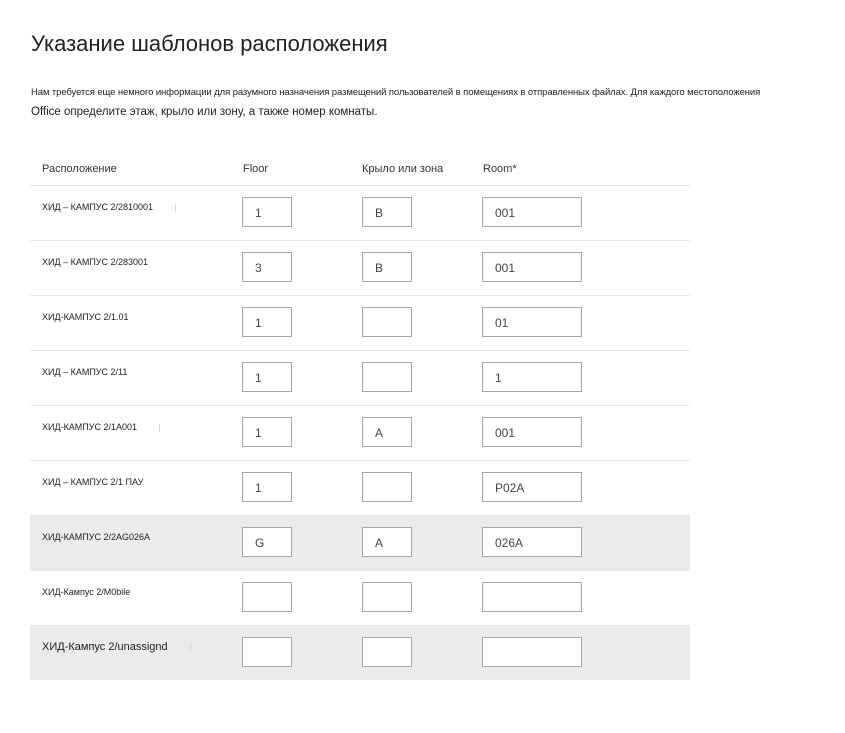  I want to click on table-row: ХИД-КАМПУС 2/1.01 1 01, so click(360, 323).